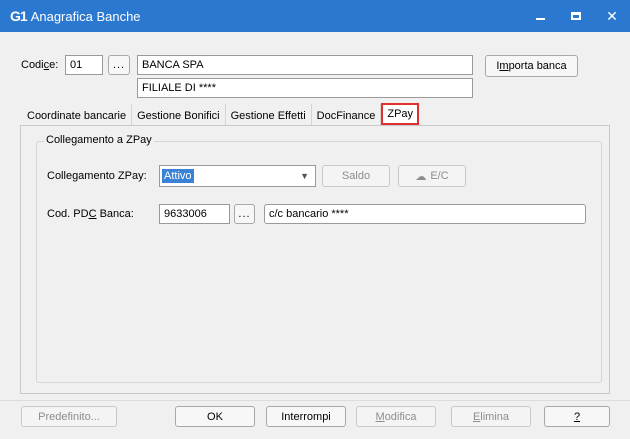 This screenshot has height=439, width=630. I want to click on saldo-button: Saldo, so click(356, 176).